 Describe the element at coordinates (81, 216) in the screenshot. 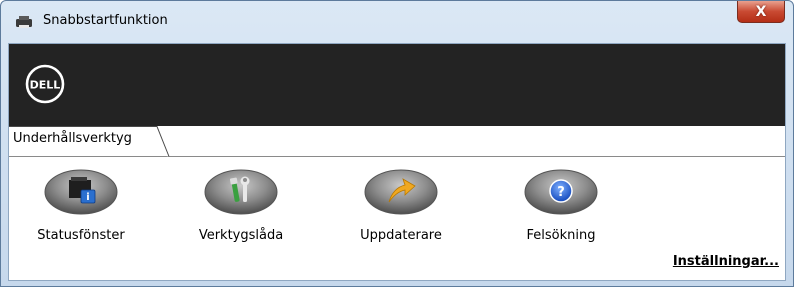

I see `status-window-button: i Statusfönster` at that location.